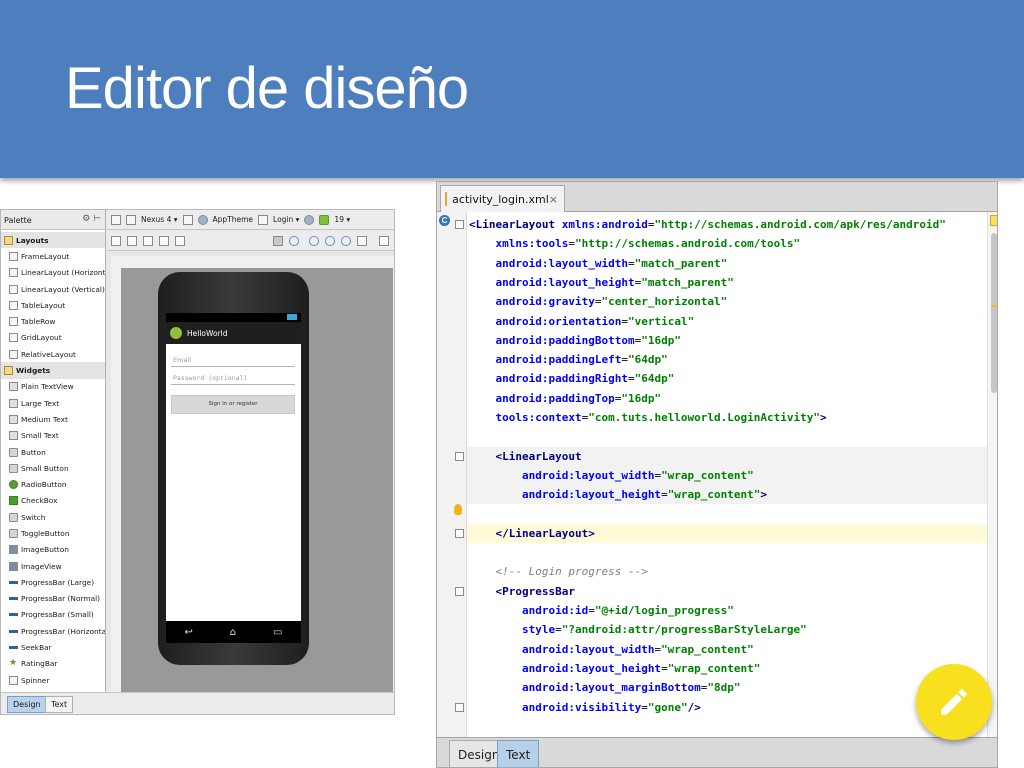 Image resolution: width=1024 pixels, height=768 pixels. Describe the element at coordinates (53, 354) in the screenshot. I see `palette-item: RelativeLayout` at that location.